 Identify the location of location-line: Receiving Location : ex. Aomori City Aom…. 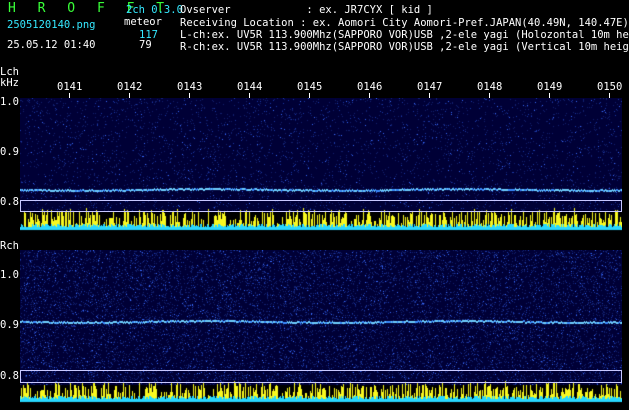
(404, 23).